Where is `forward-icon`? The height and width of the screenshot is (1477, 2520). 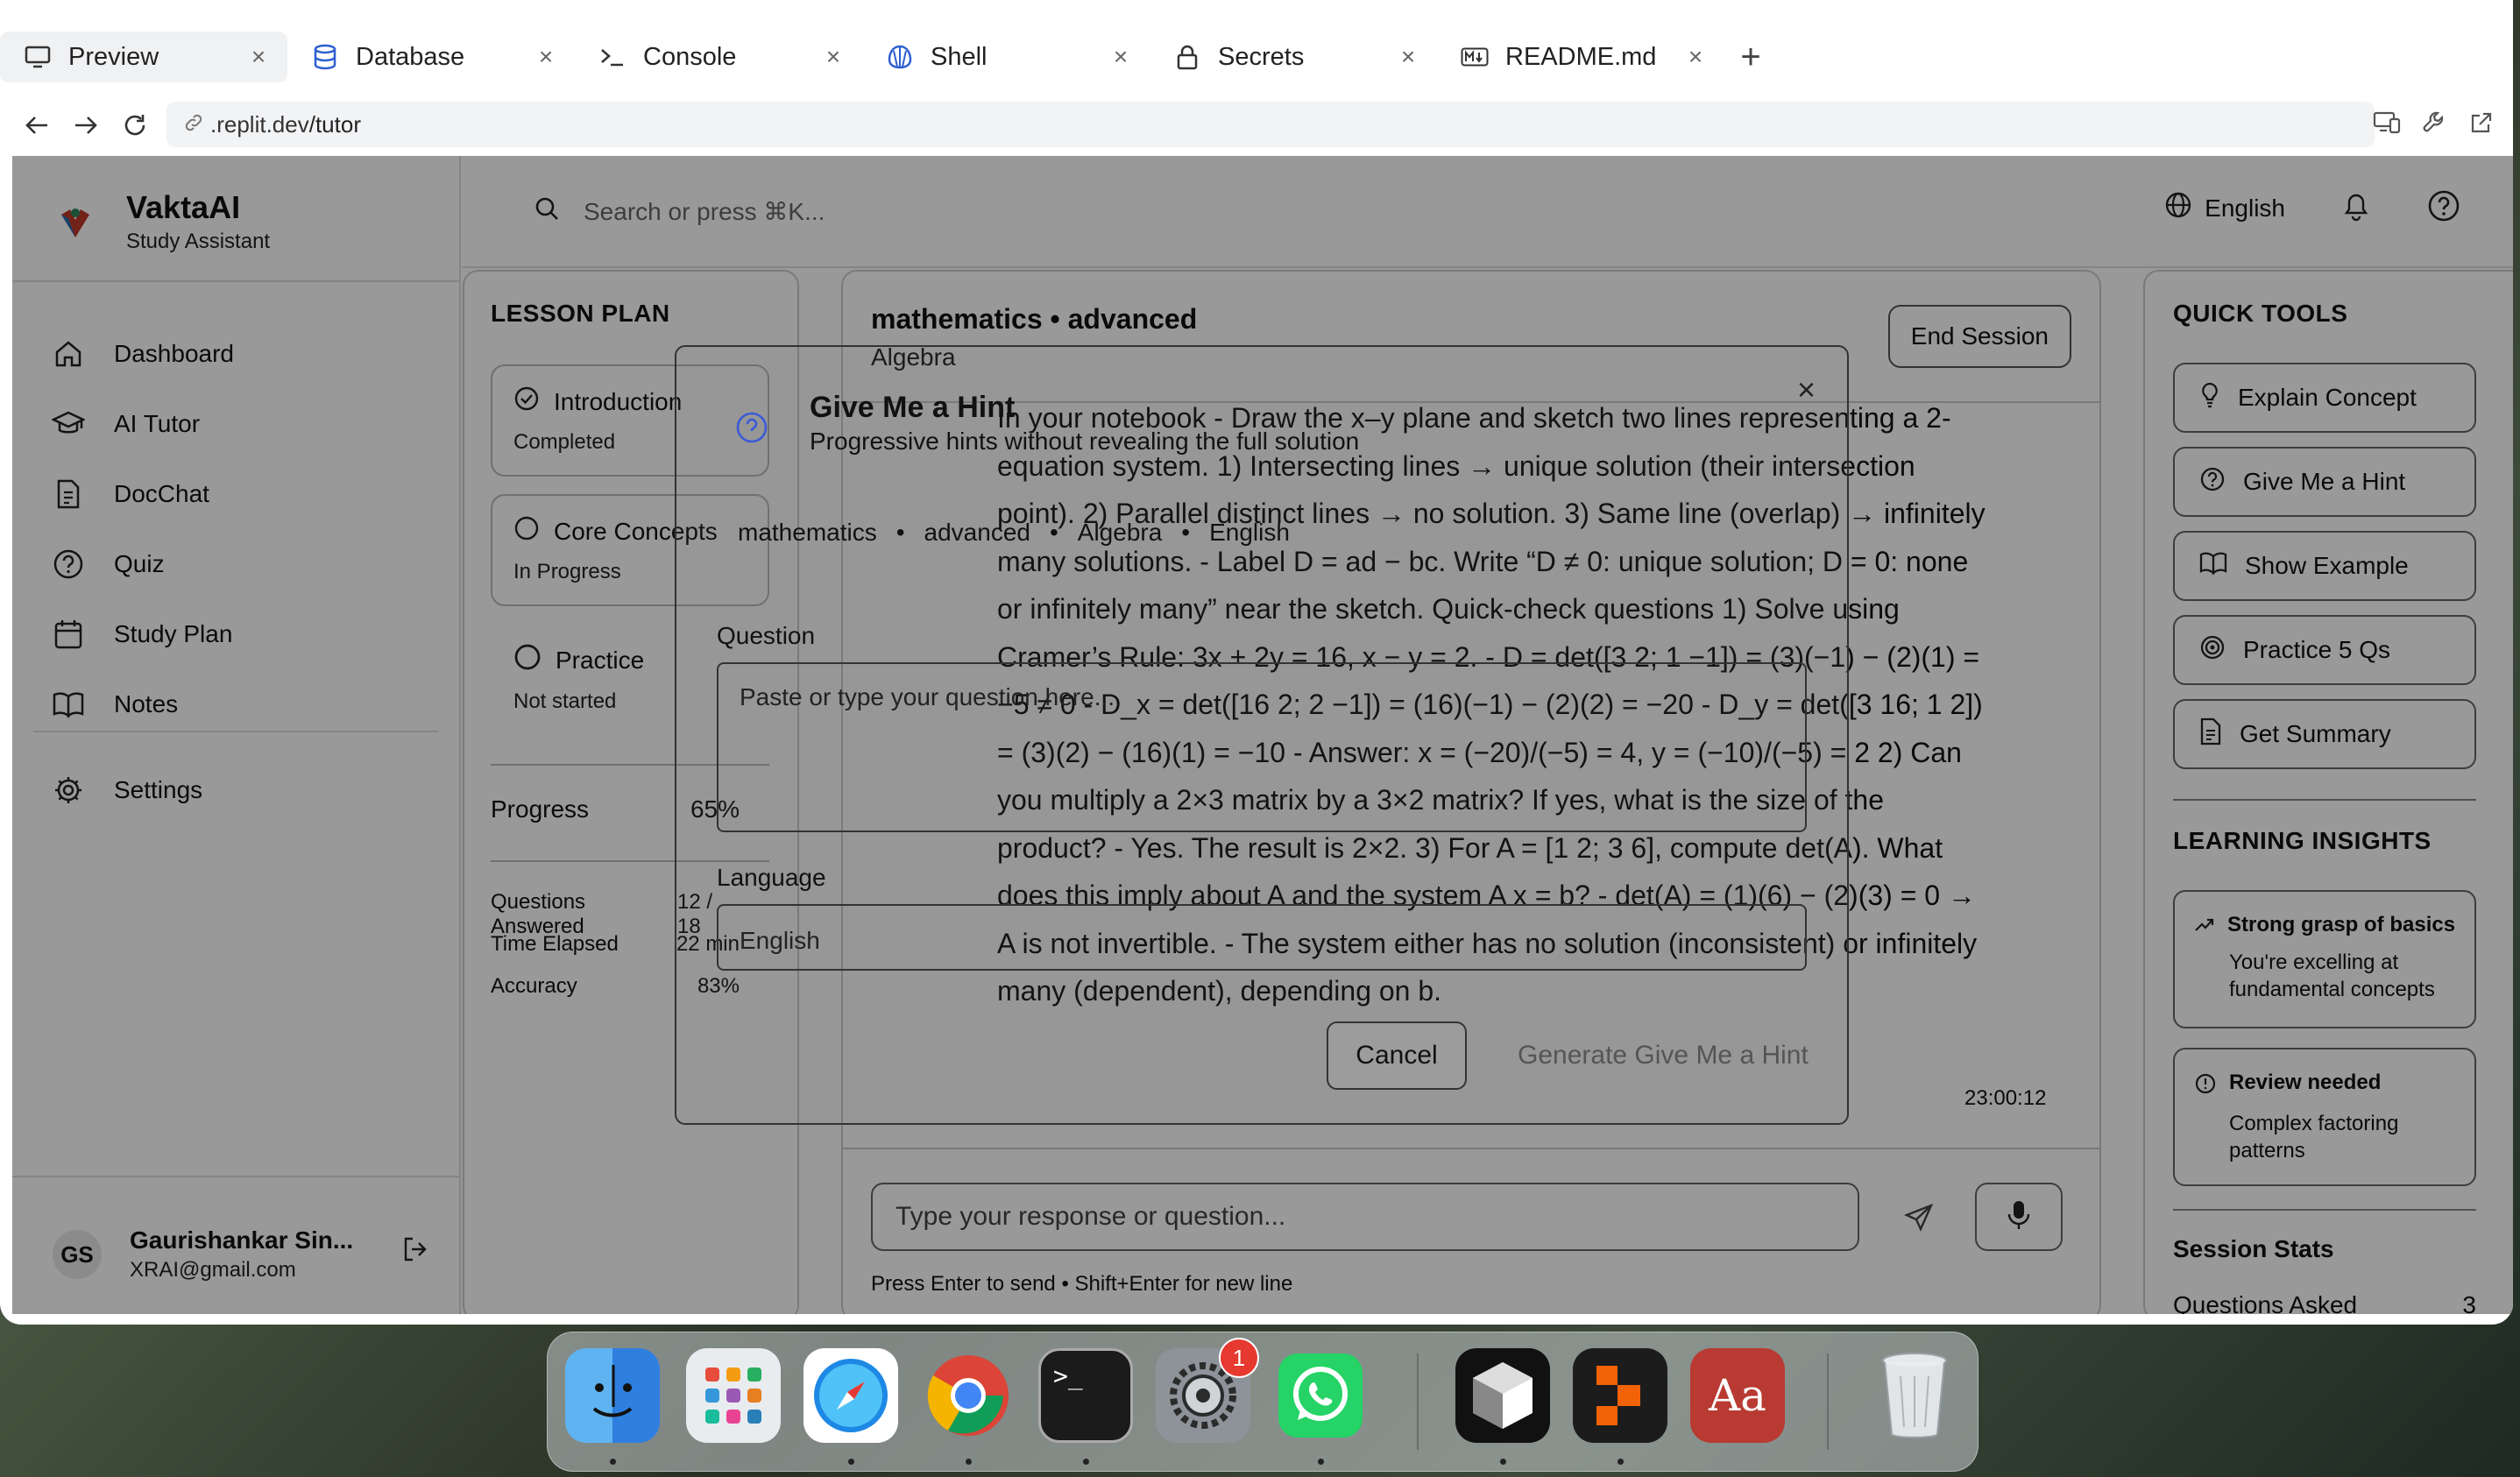
forward-icon is located at coordinates (85, 125).